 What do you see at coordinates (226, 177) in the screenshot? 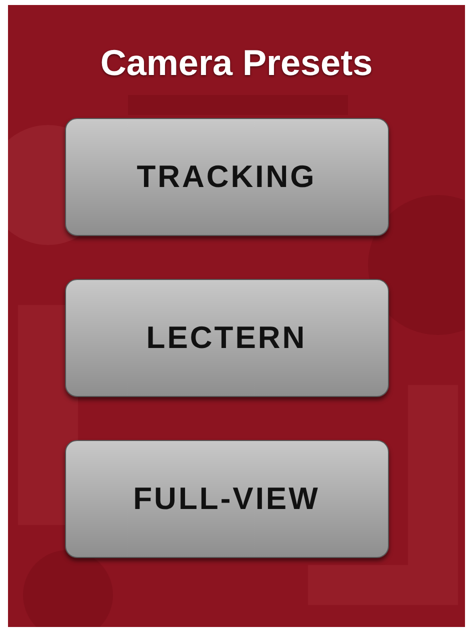
I see `preset-button: TRACKING` at bounding box center [226, 177].